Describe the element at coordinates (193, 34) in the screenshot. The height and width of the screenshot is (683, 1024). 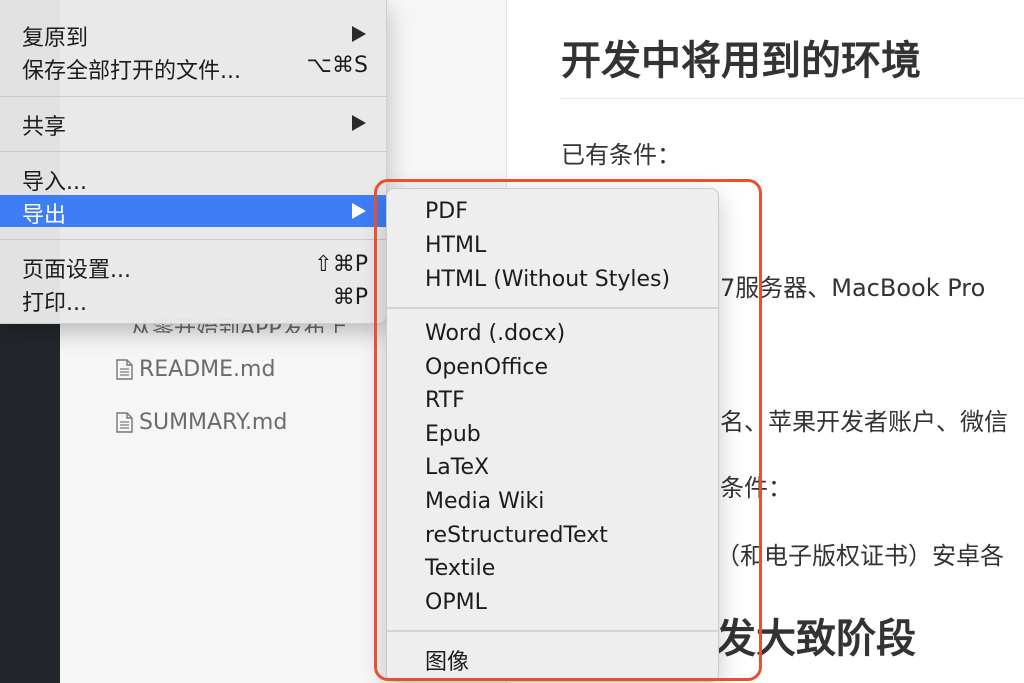
I see `menu-item-revert-to: 复原到` at that location.